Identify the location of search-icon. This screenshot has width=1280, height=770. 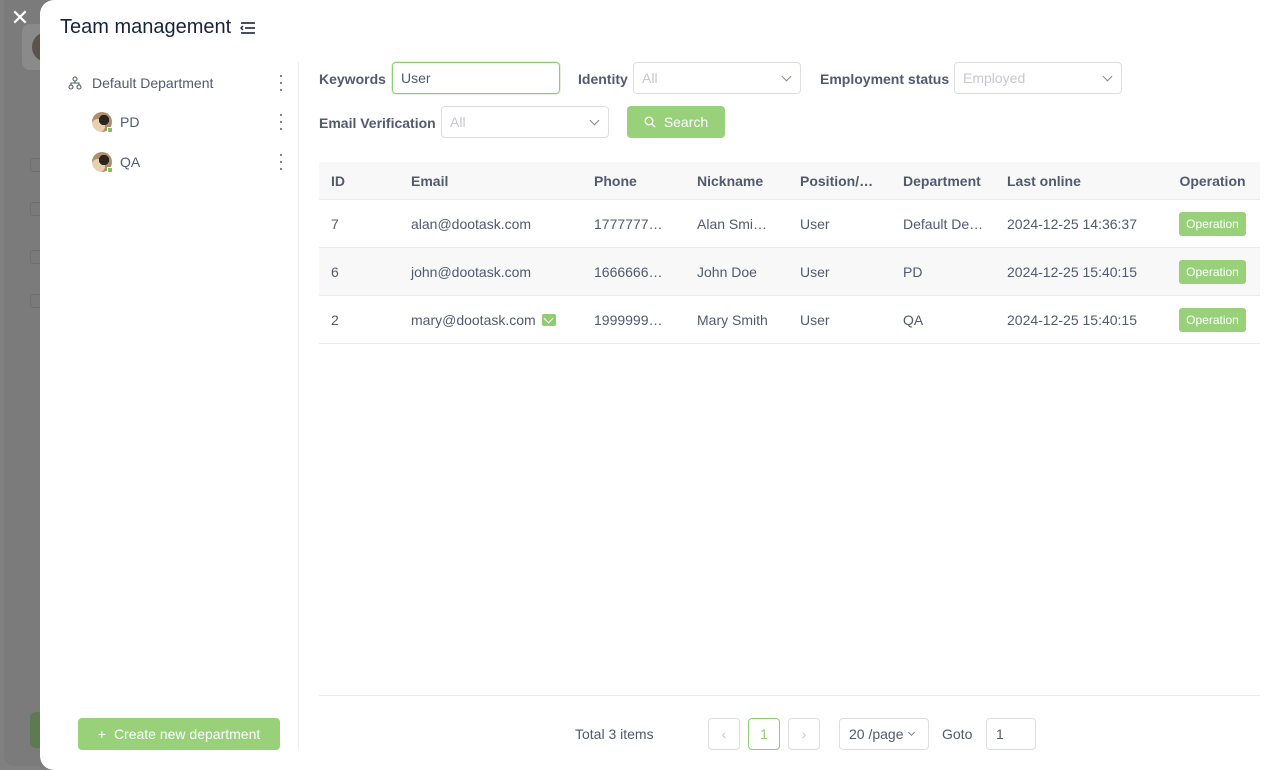
(650, 122).